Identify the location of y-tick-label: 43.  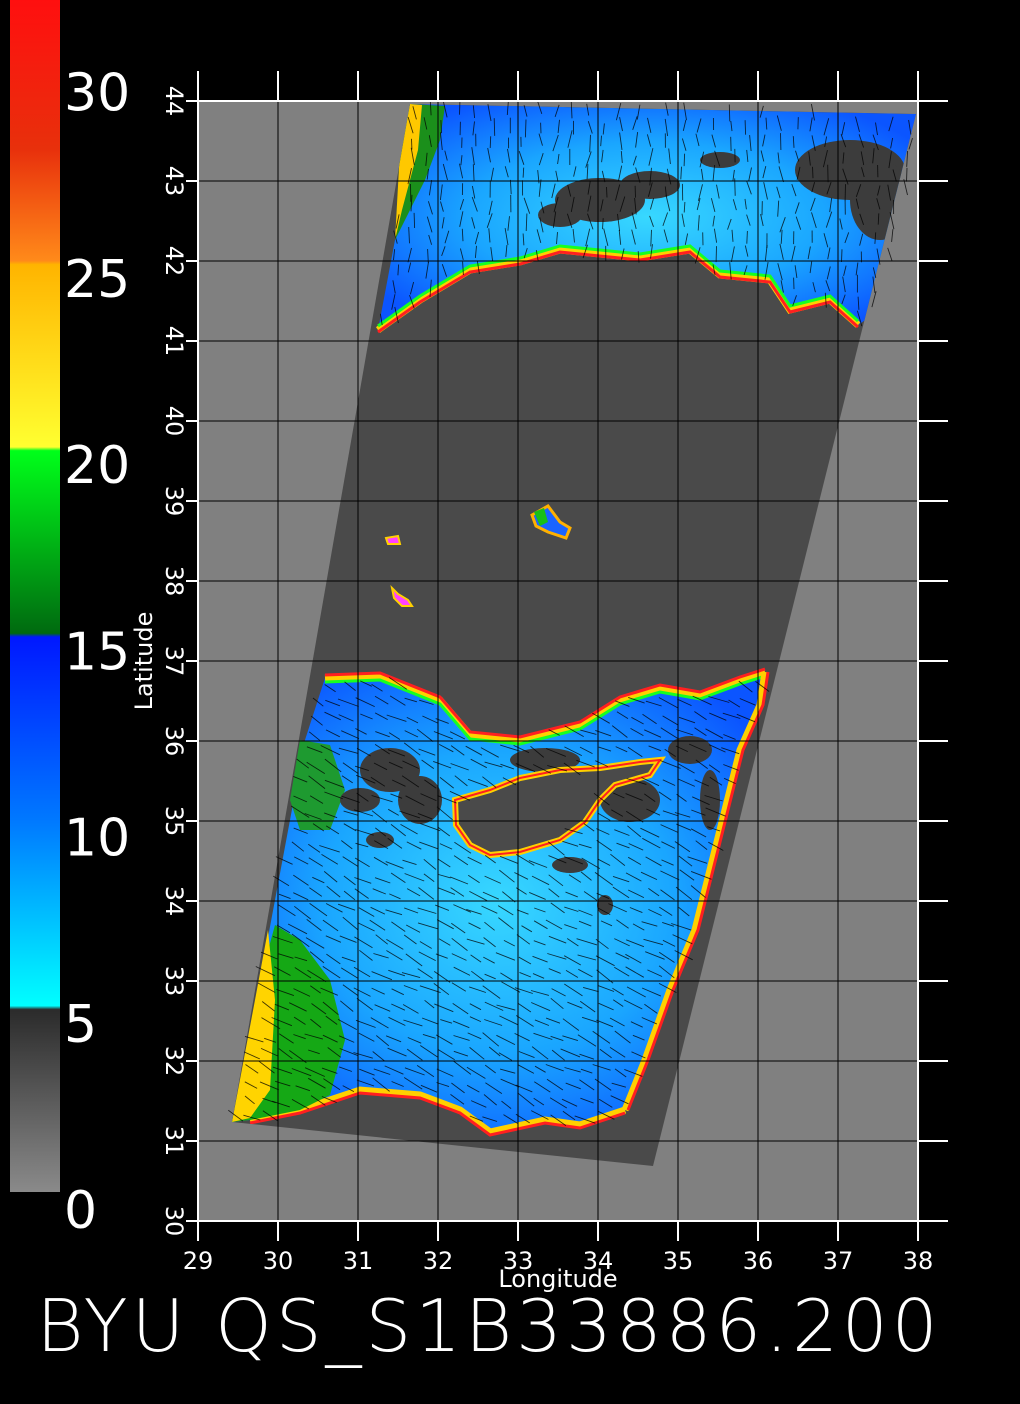
(174, 181).